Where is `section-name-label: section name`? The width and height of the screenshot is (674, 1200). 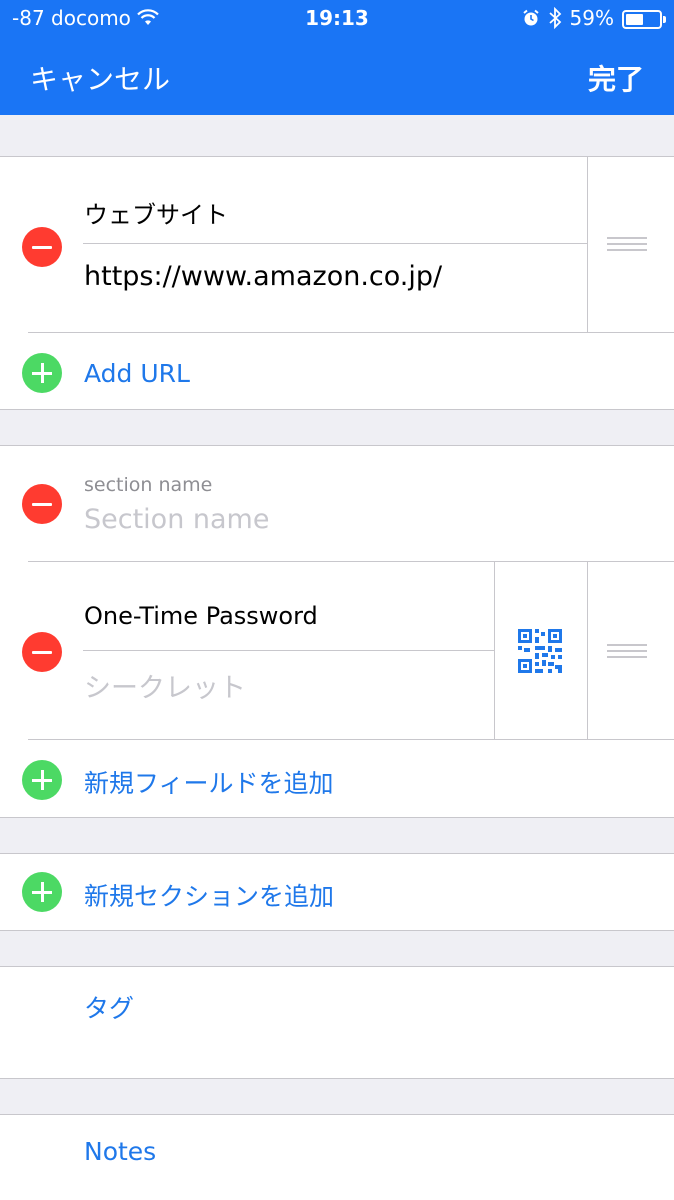 section-name-label: section name is located at coordinates (148, 485).